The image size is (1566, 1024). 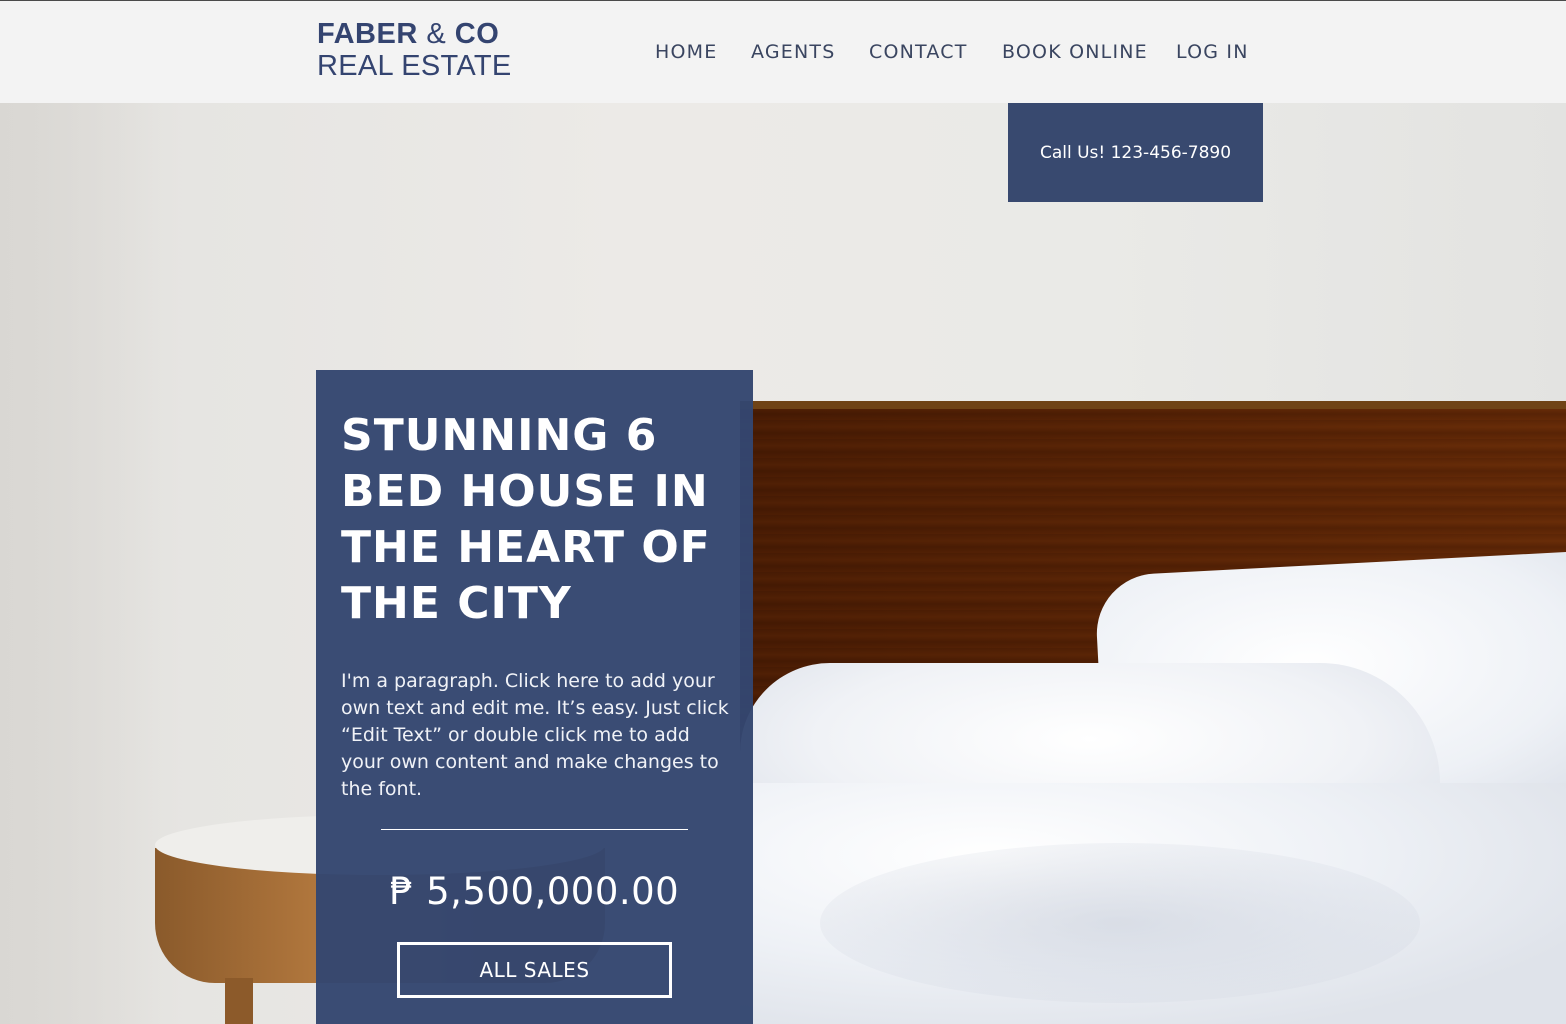 What do you see at coordinates (1120, 923) in the screenshot?
I see `duvet-fold` at bounding box center [1120, 923].